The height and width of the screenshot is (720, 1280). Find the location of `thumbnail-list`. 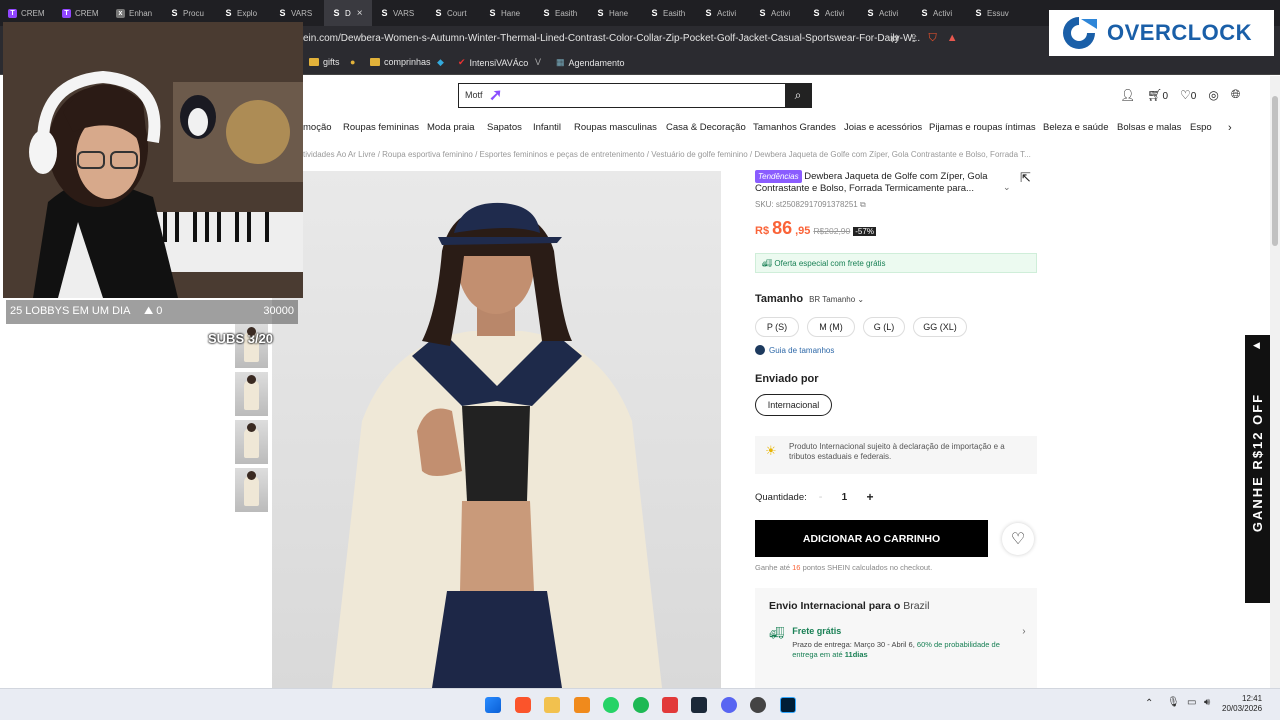

thumbnail-list is located at coordinates (251, 420).